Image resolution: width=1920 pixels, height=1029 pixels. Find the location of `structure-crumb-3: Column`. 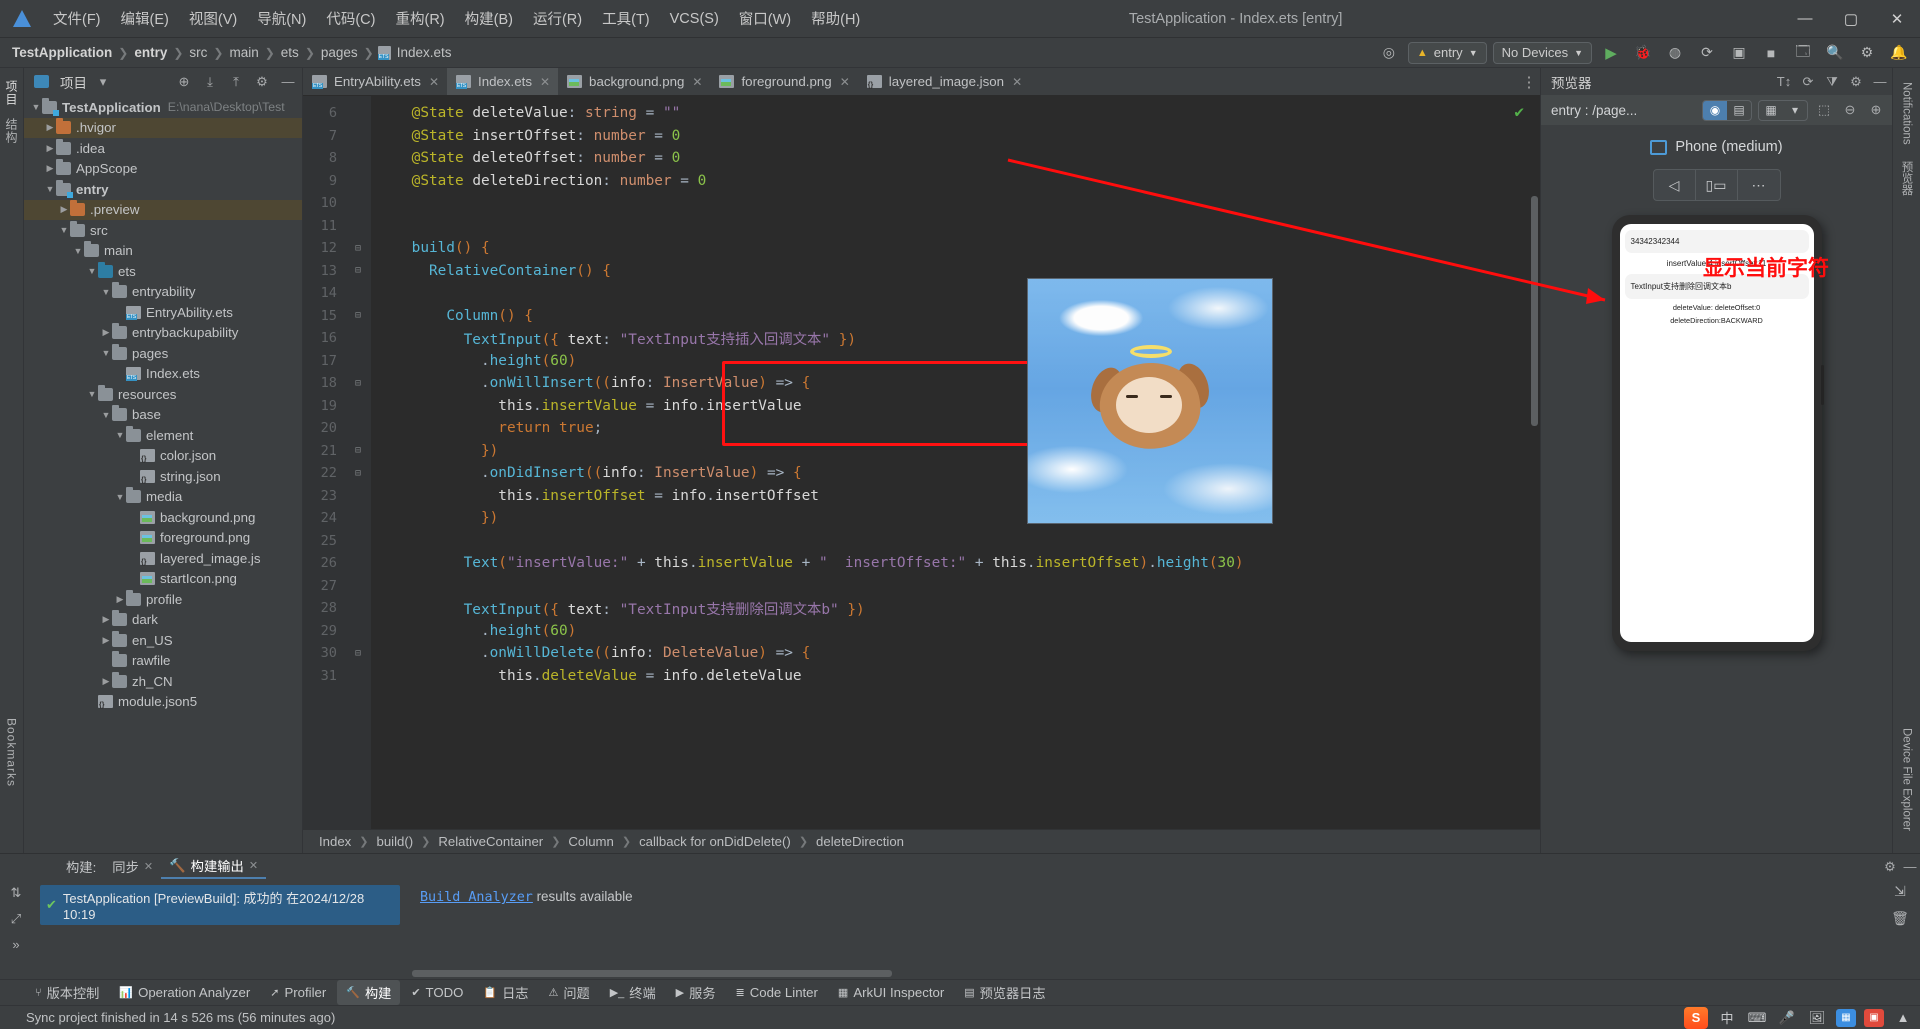

structure-crumb-3: Column is located at coordinates (590, 841).